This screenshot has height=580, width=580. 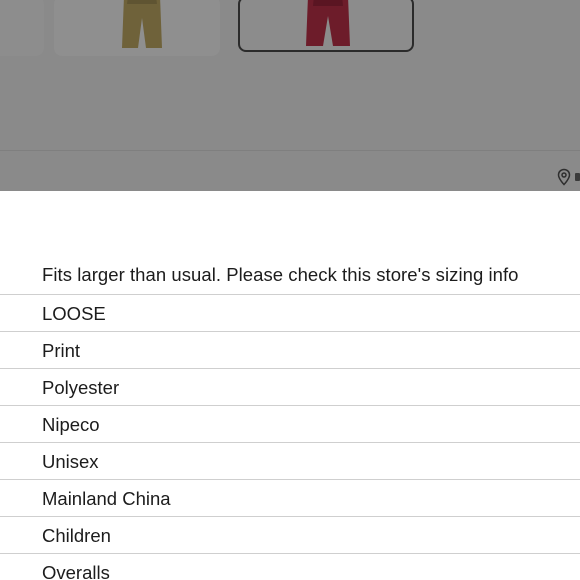 What do you see at coordinates (328, 23) in the screenshot?
I see `red-pants-image` at bounding box center [328, 23].